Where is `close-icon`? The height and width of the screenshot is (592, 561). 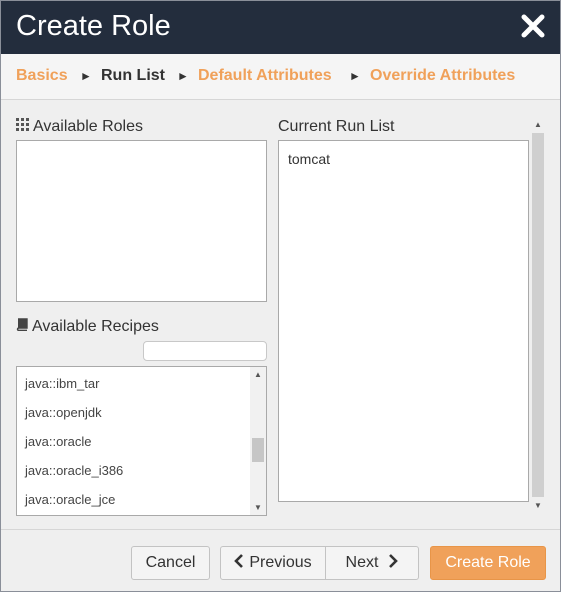 close-icon is located at coordinates (533, 26).